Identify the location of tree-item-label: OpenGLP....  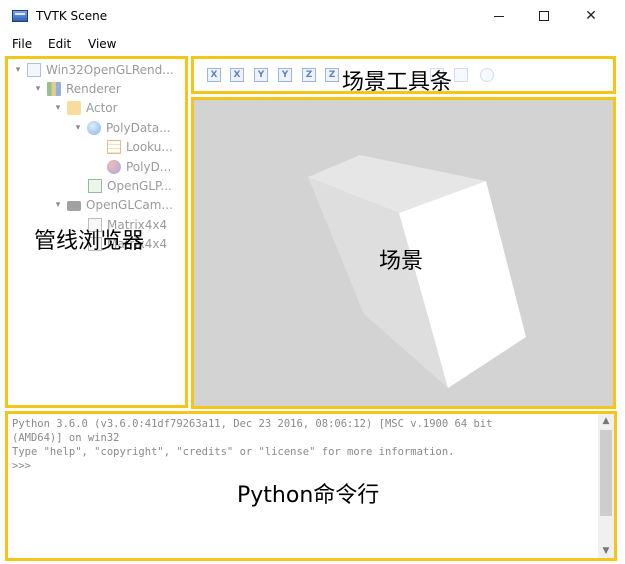
(139, 186).